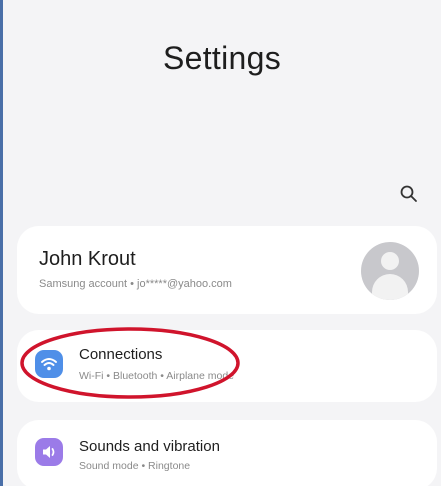  What do you see at coordinates (49, 452) in the screenshot?
I see `volume-icon` at bounding box center [49, 452].